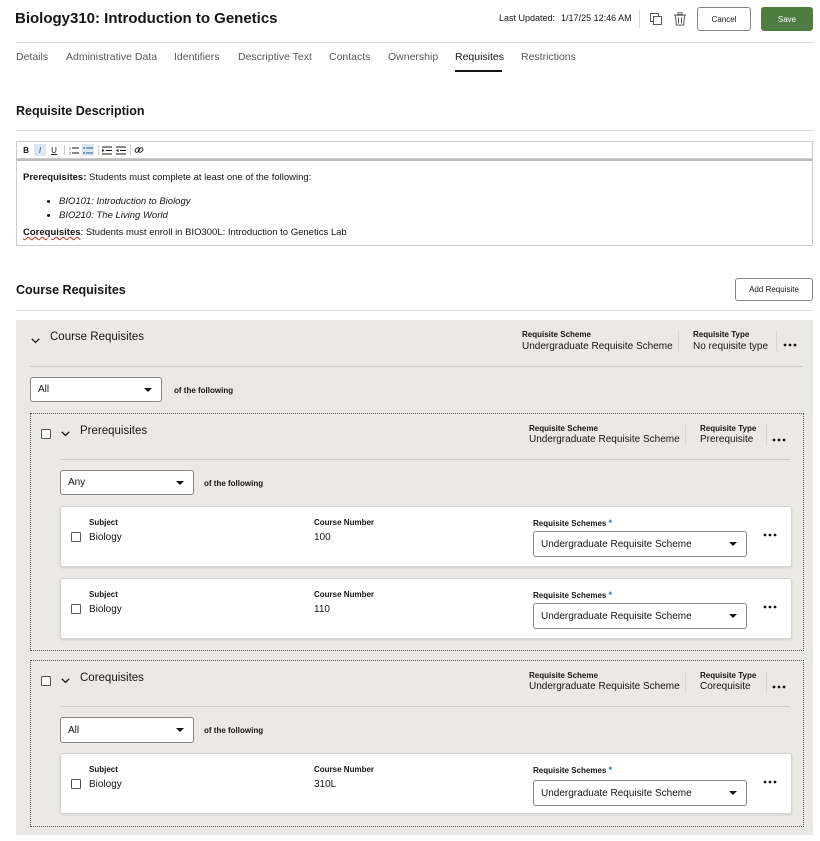 The height and width of the screenshot is (841, 820). Describe the element at coordinates (46, 434) in the screenshot. I see `prerequisites-checkbox` at that location.